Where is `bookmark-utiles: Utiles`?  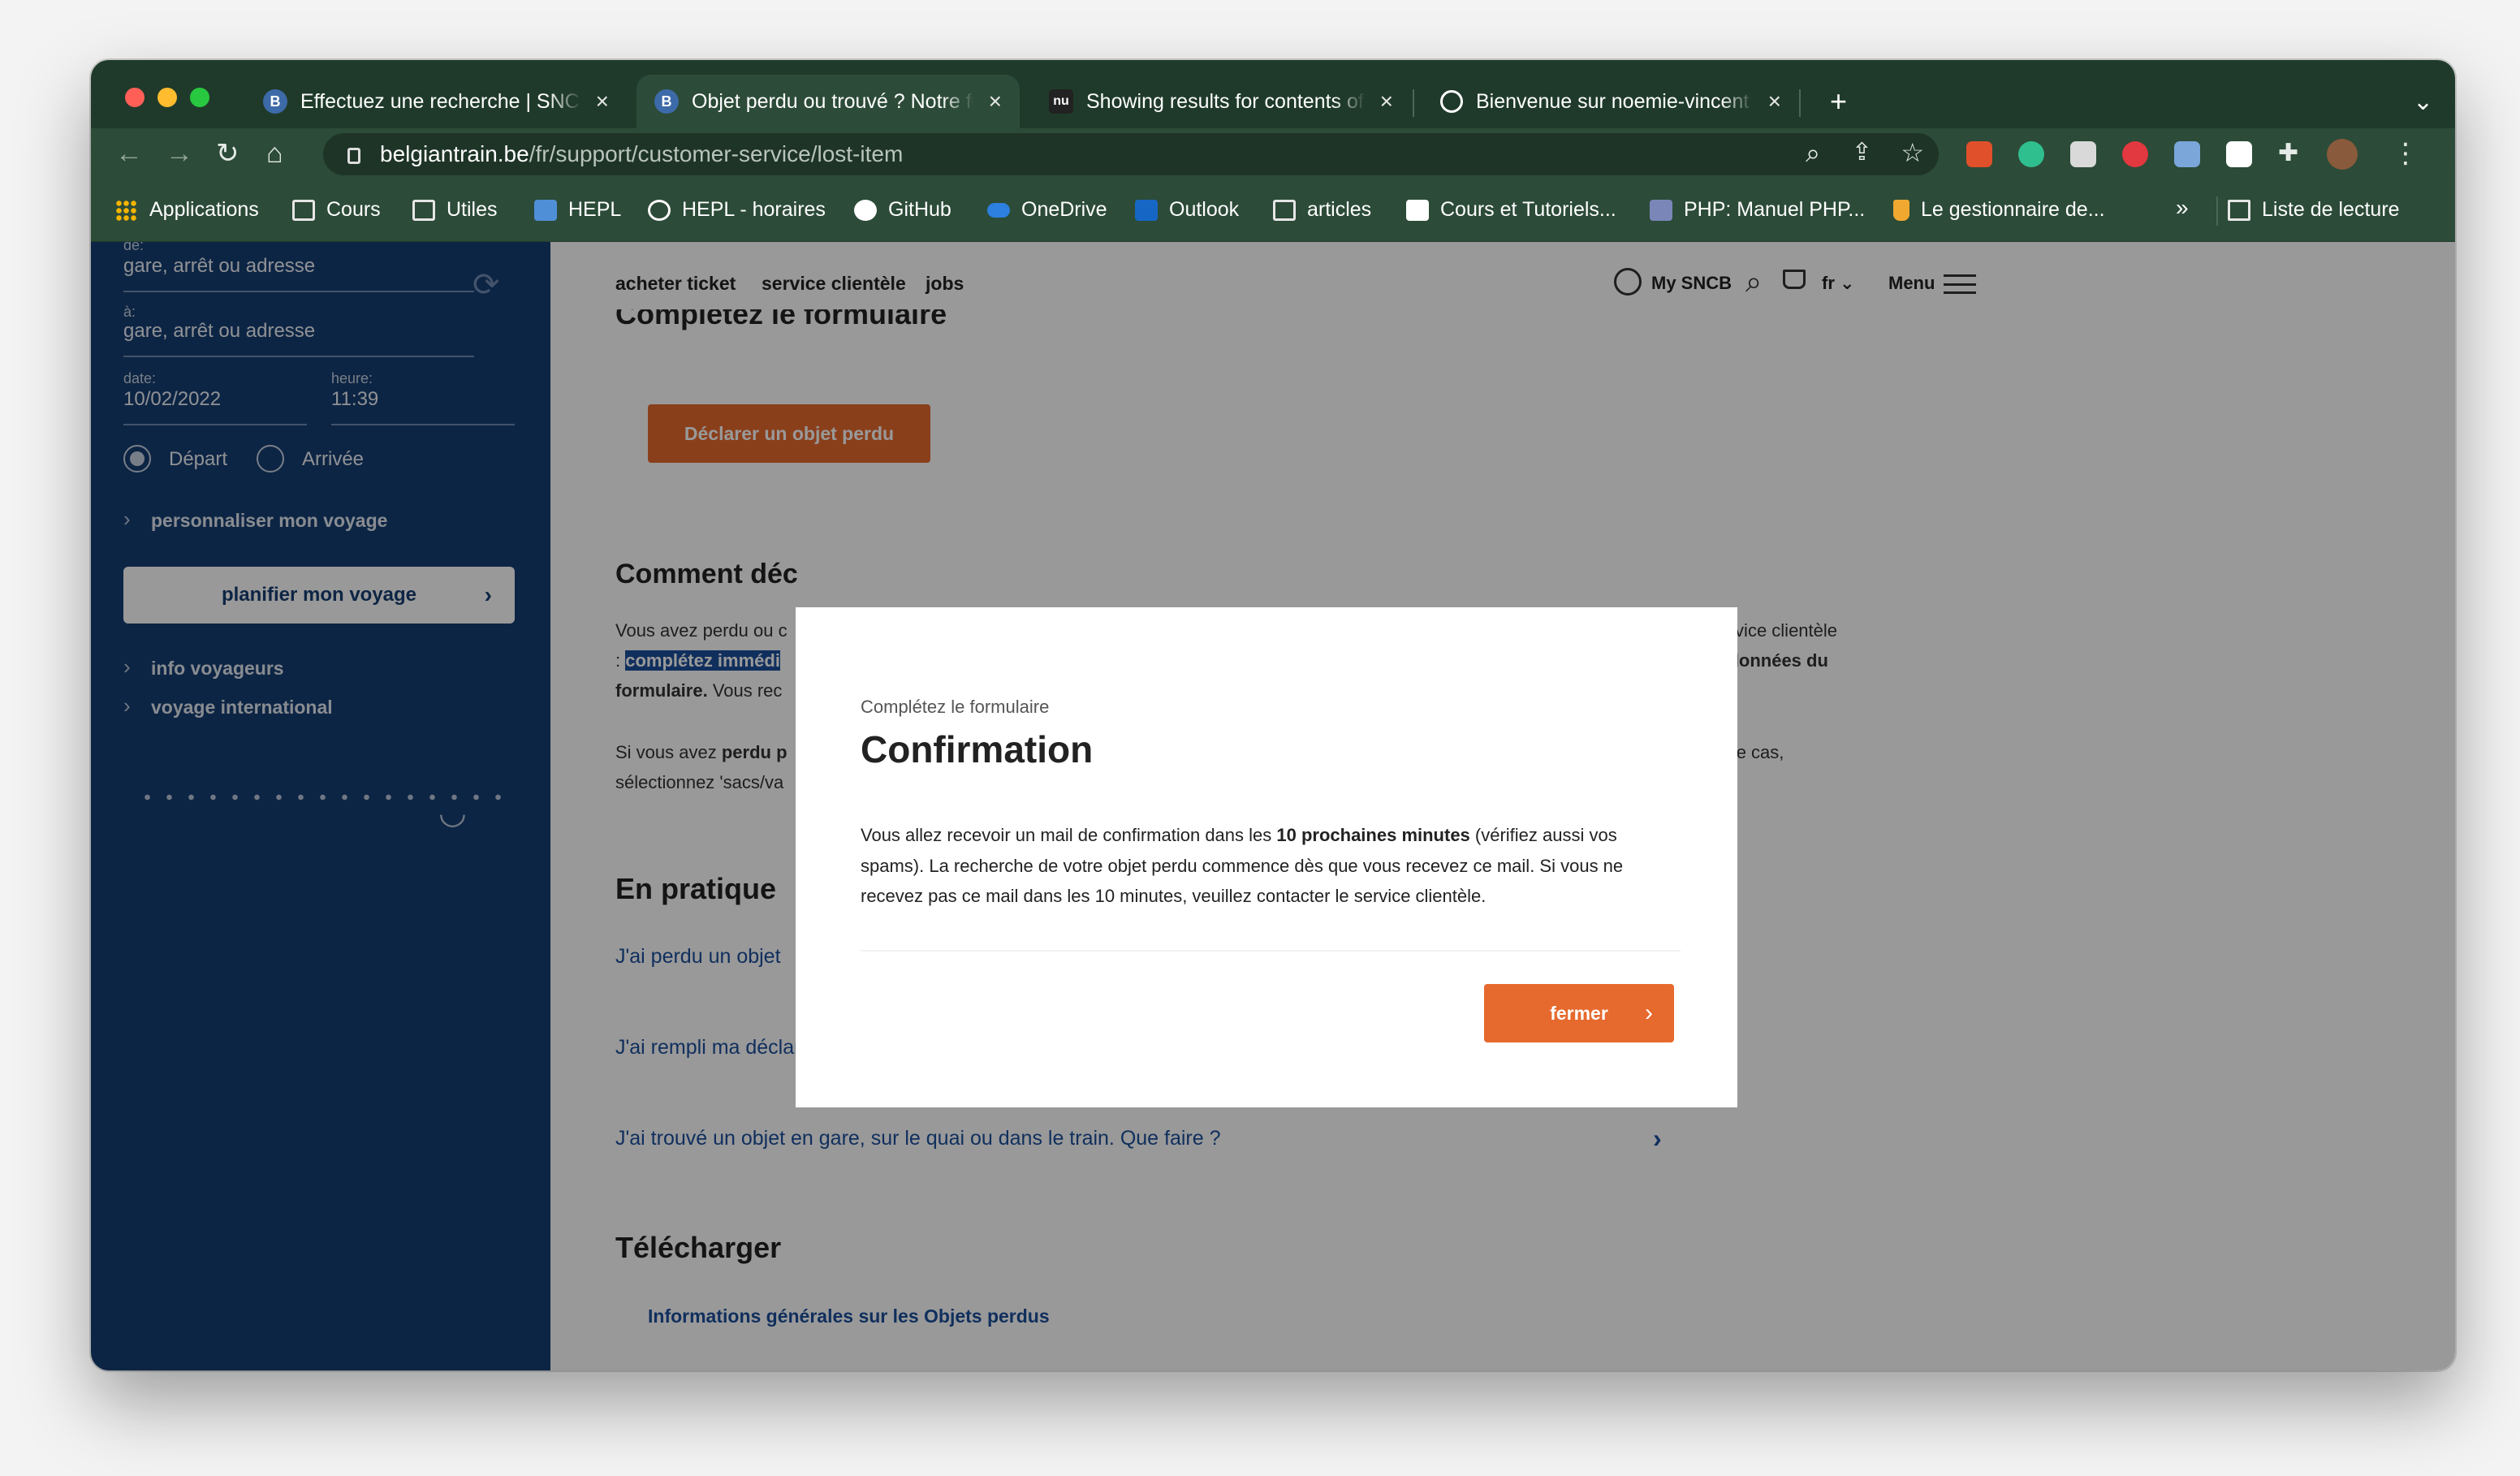
bookmark-utiles: Utiles is located at coordinates (455, 210).